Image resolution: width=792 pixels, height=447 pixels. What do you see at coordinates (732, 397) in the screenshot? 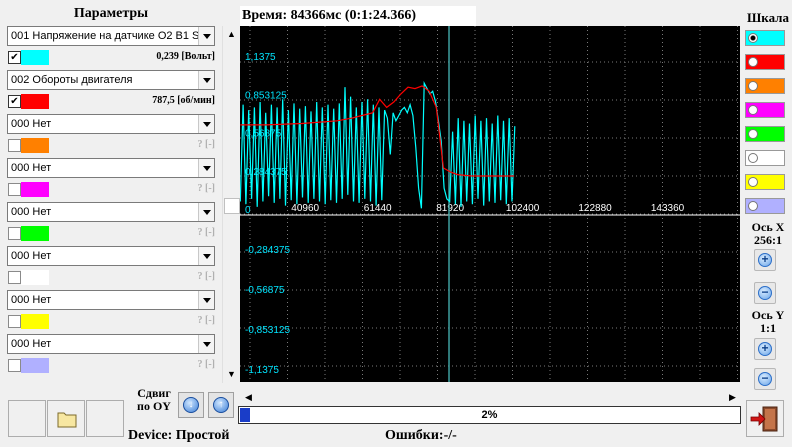
I see `scroll-right-icon: ▶` at bounding box center [732, 397].